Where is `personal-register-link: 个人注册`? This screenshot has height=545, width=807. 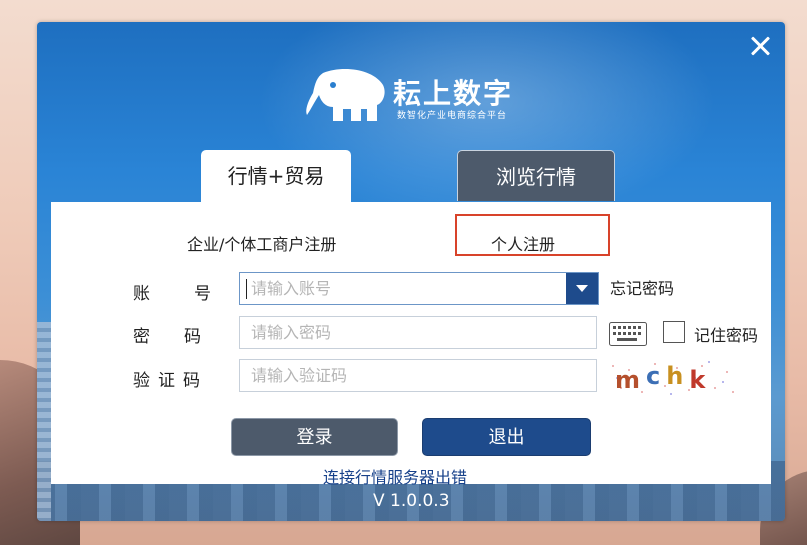
personal-register-link: 个人注册 is located at coordinates (523, 243).